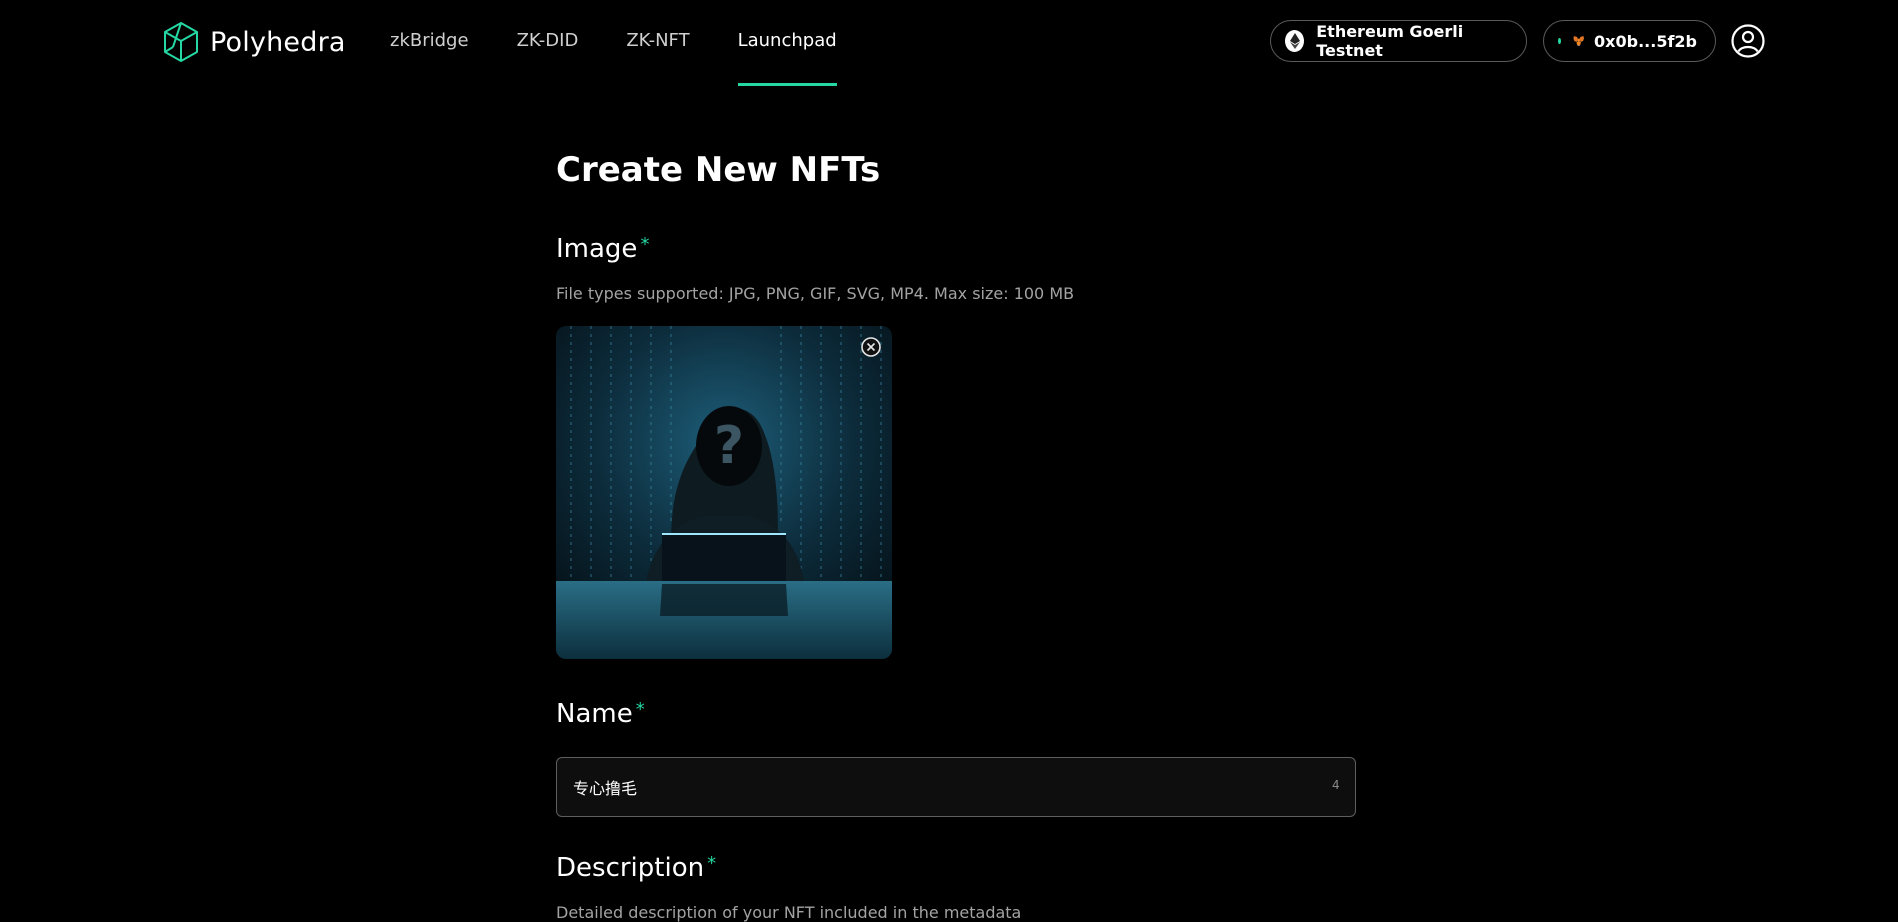 The width and height of the screenshot is (1898, 922). What do you see at coordinates (181, 42) in the screenshot?
I see `polyhedra-logo-icon` at bounding box center [181, 42].